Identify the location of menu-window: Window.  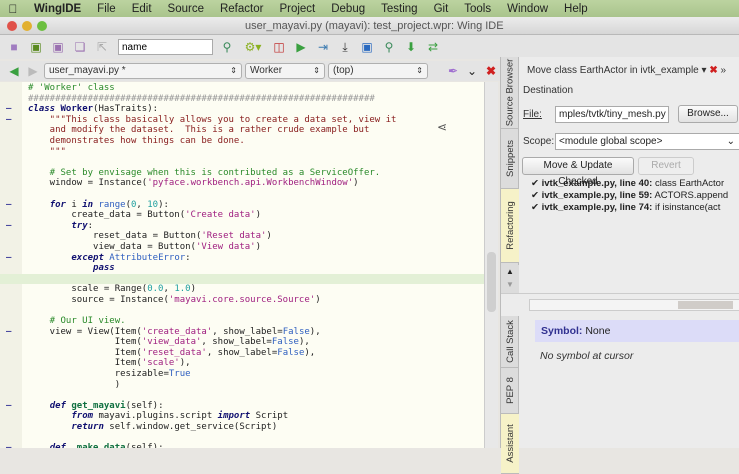
(527, 9).